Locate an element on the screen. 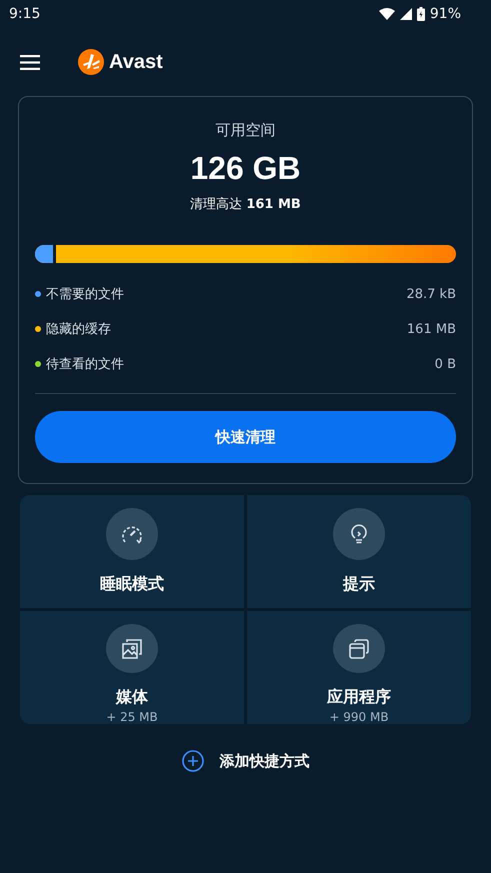  tile-title: 睡眠模式 is located at coordinates (132, 584).